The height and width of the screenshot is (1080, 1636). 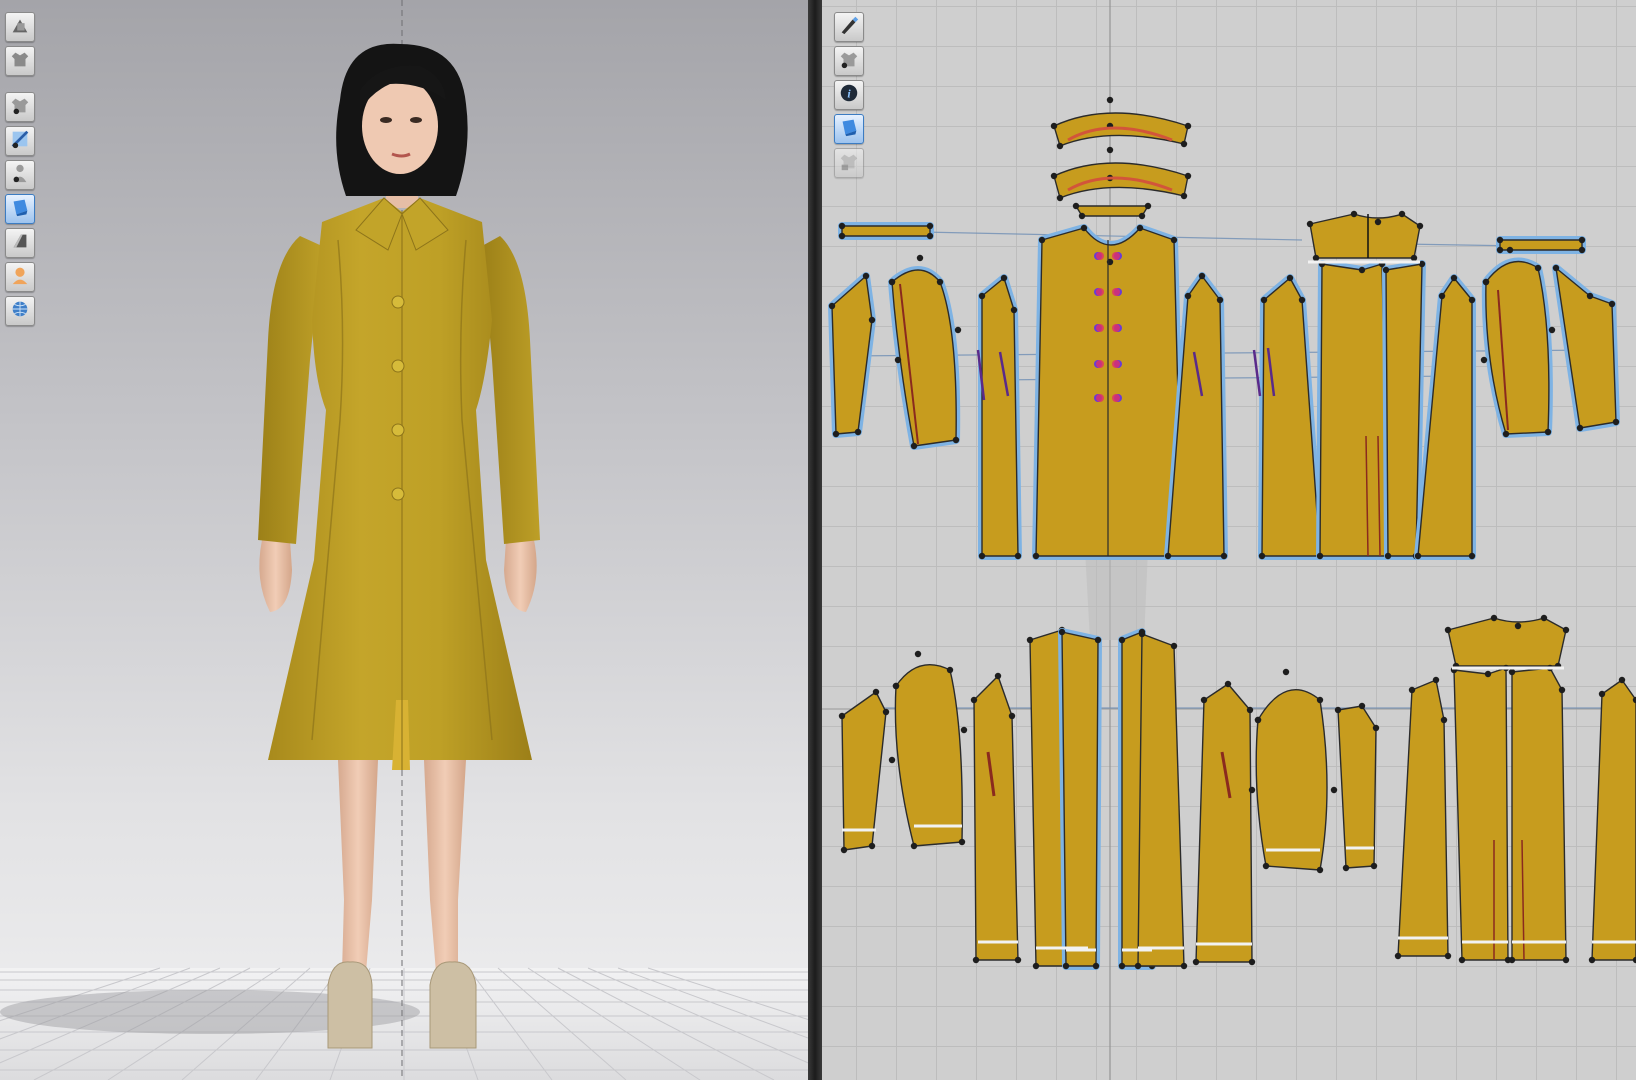 What do you see at coordinates (20, 107) in the screenshot?
I see `show-garment-button` at bounding box center [20, 107].